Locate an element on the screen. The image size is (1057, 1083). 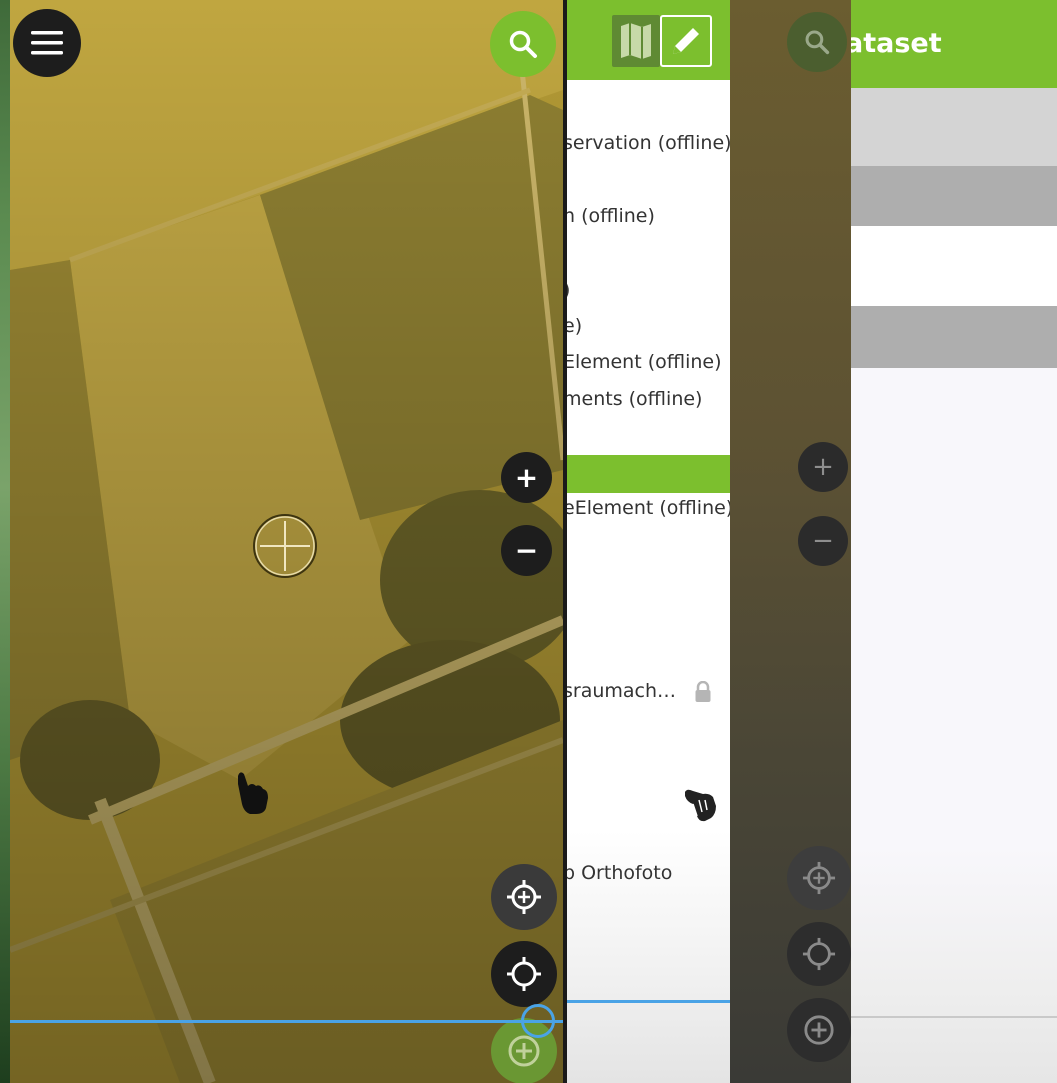
layer-item: n (offline) is located at coordinates (609, 216).